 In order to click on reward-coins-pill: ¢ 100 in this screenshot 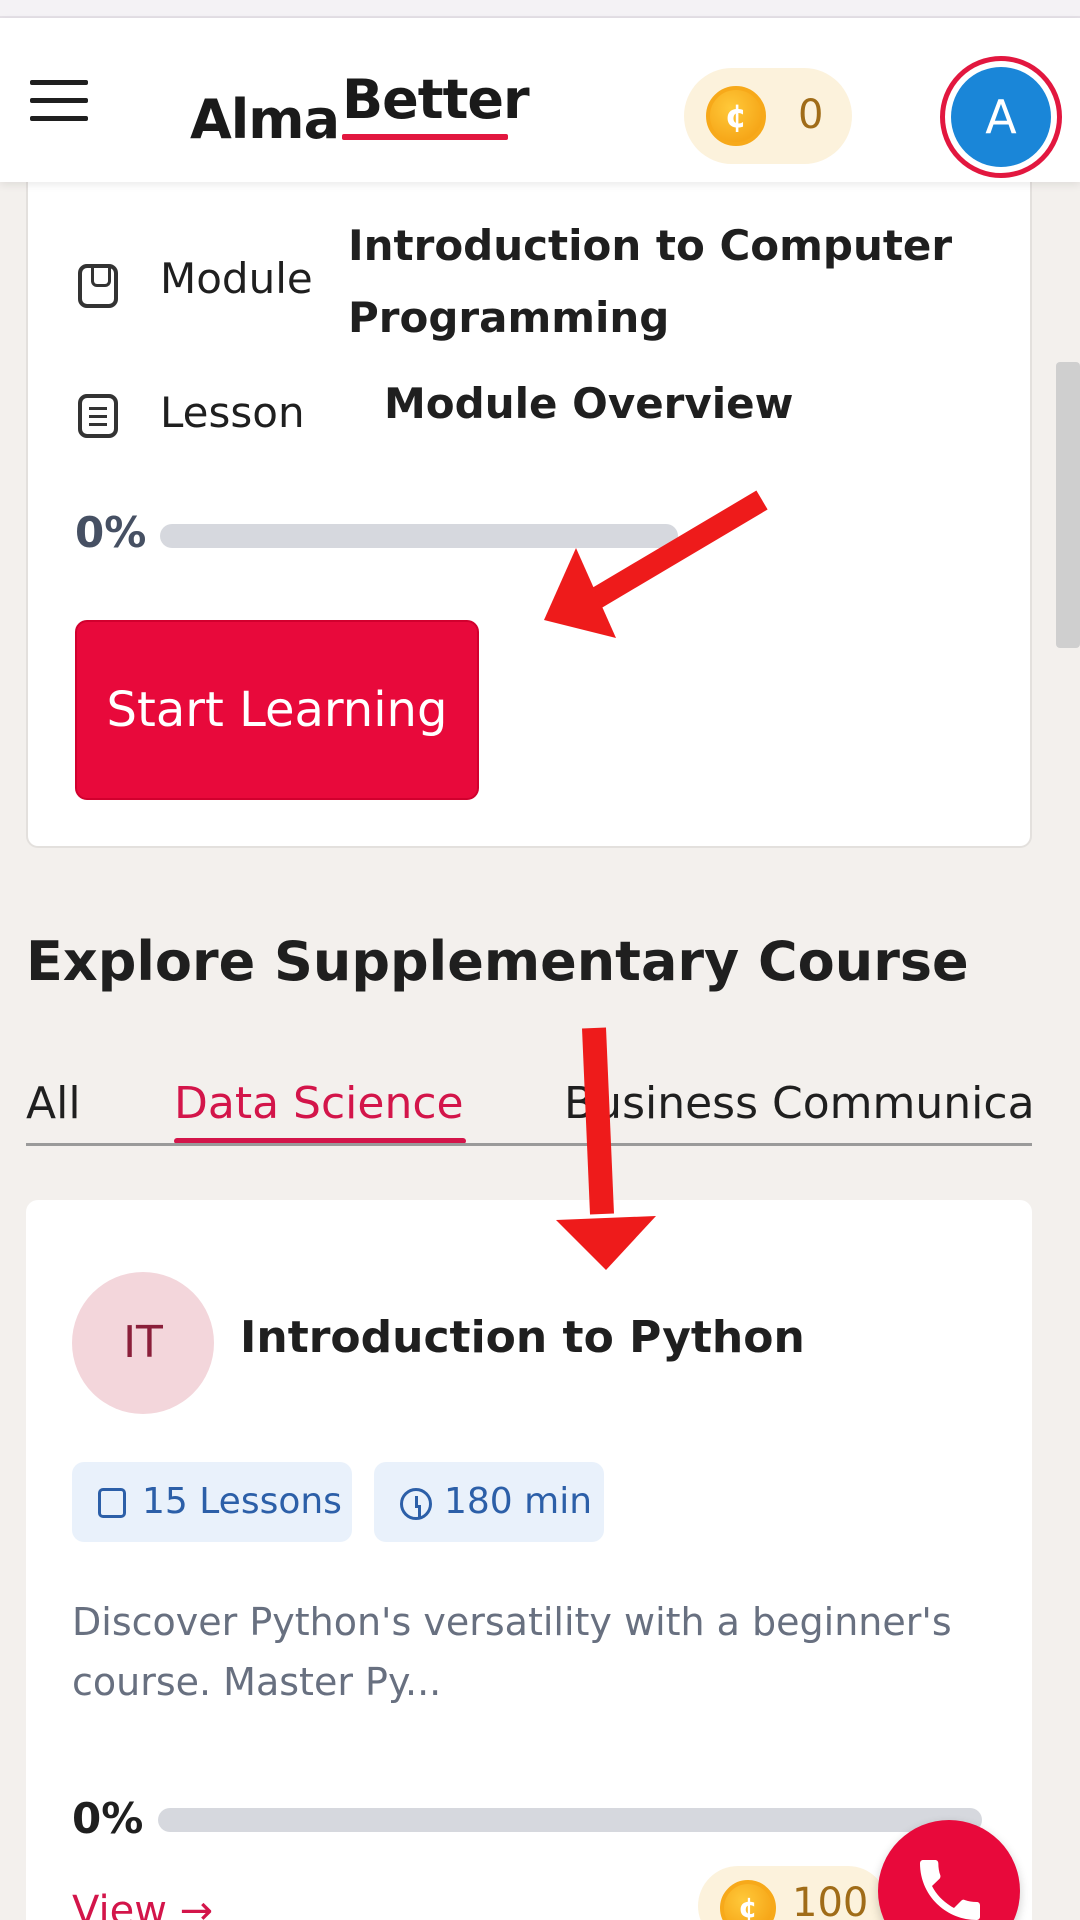, I will do `click(793, 1893)`.